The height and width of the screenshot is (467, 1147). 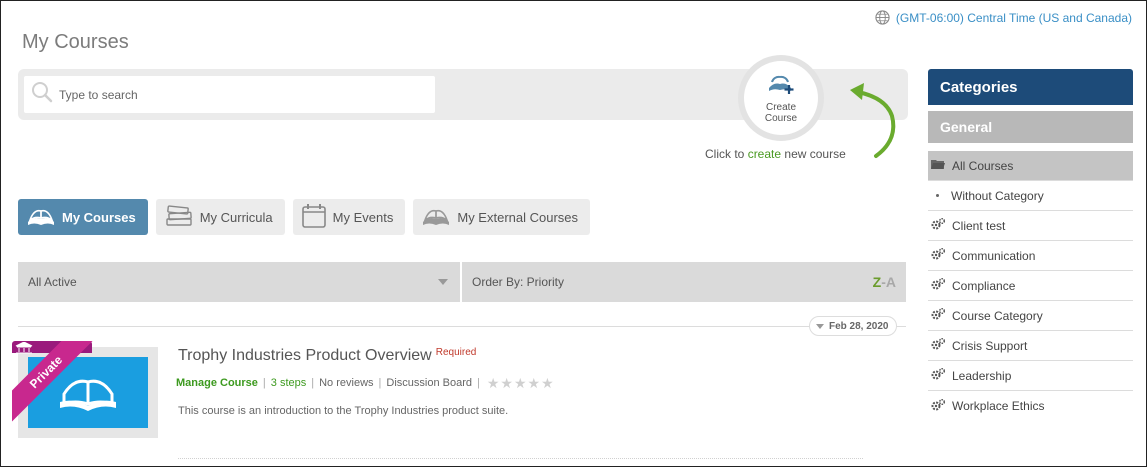 I want to click on private-ribbon: Private, so click(x=53, y=382).